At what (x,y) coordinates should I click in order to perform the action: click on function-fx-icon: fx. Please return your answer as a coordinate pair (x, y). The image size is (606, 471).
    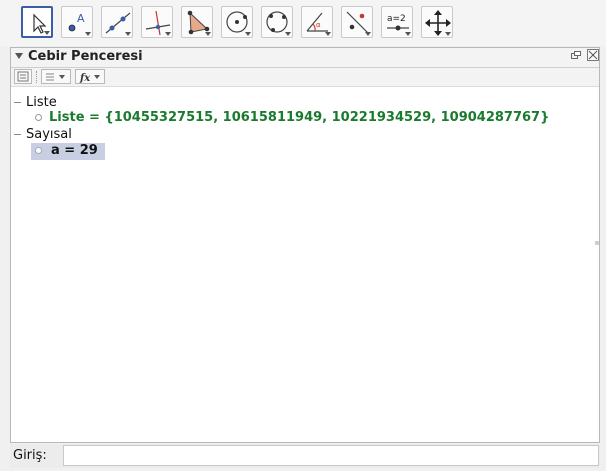
    Looking at the image, I should click on (89, 78).